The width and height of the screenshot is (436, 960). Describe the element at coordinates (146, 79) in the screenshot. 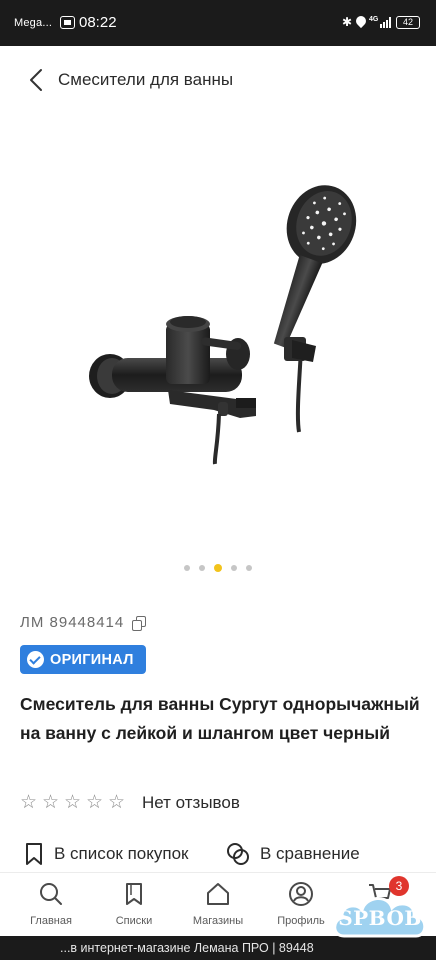

I see `page-title: Смесители для ванны` at that location.